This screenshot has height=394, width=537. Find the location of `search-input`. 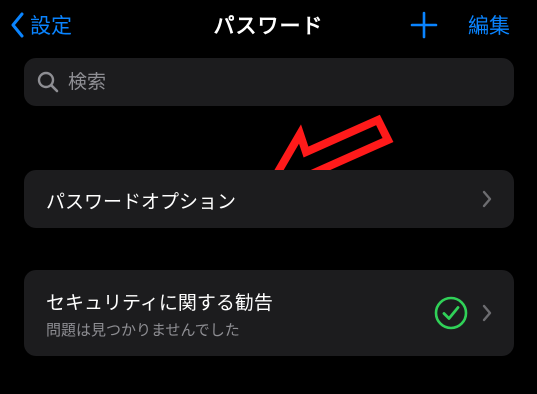

search-input is located at coordinates (283, 82).